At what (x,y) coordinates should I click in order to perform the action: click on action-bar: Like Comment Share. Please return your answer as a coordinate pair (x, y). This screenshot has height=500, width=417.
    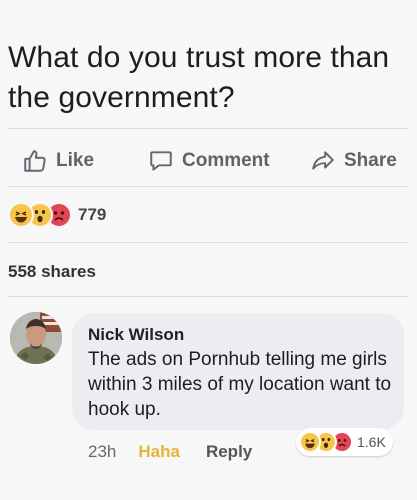
    Looking at the image, I should click on (208, 160).